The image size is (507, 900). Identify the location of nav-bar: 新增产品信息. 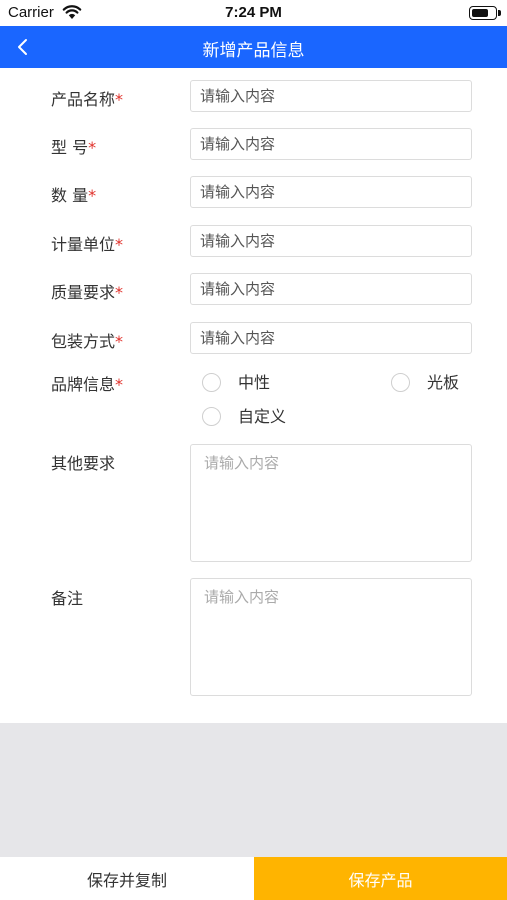
(253, 47).